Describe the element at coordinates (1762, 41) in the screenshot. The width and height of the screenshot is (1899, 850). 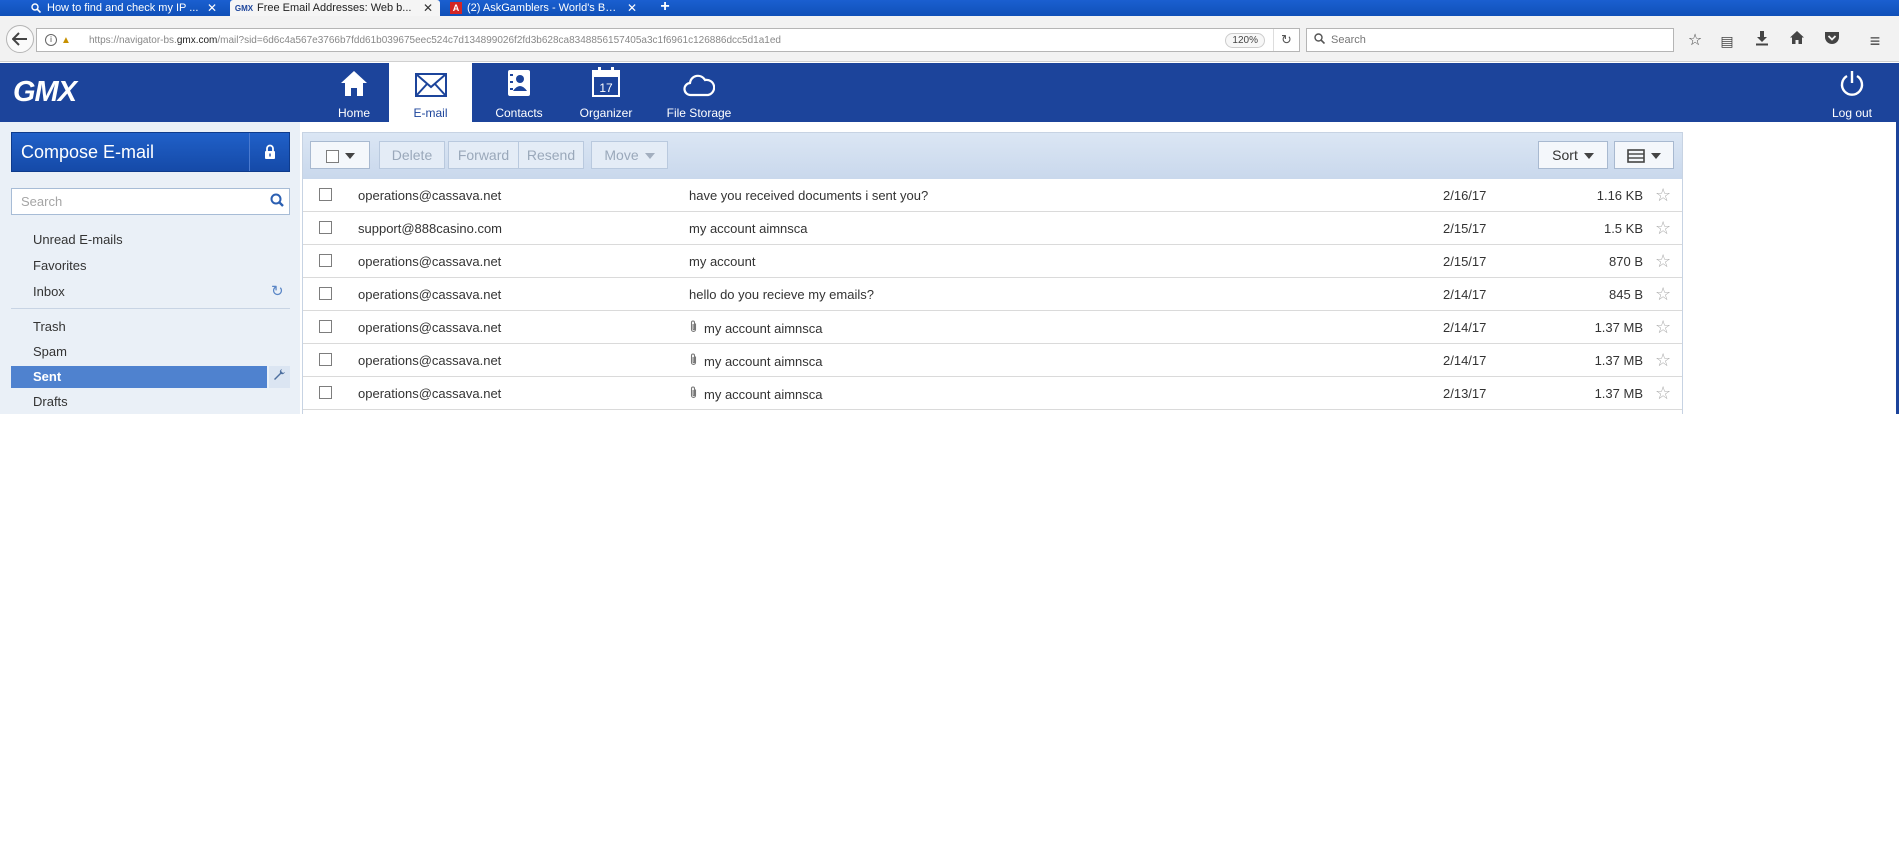
I see `download-icon` at that location.